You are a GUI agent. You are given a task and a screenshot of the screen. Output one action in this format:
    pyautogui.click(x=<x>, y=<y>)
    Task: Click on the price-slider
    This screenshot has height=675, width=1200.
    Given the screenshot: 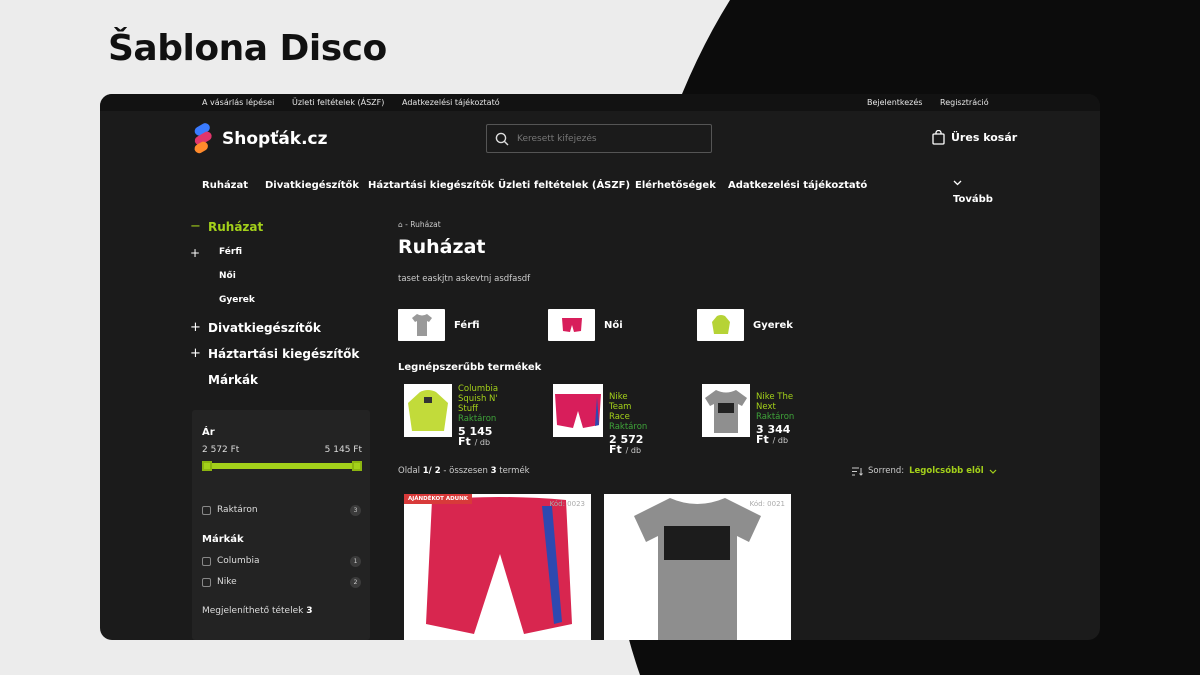 What is the action you would take?
    pyautogui.click(x=282, y=466)
    